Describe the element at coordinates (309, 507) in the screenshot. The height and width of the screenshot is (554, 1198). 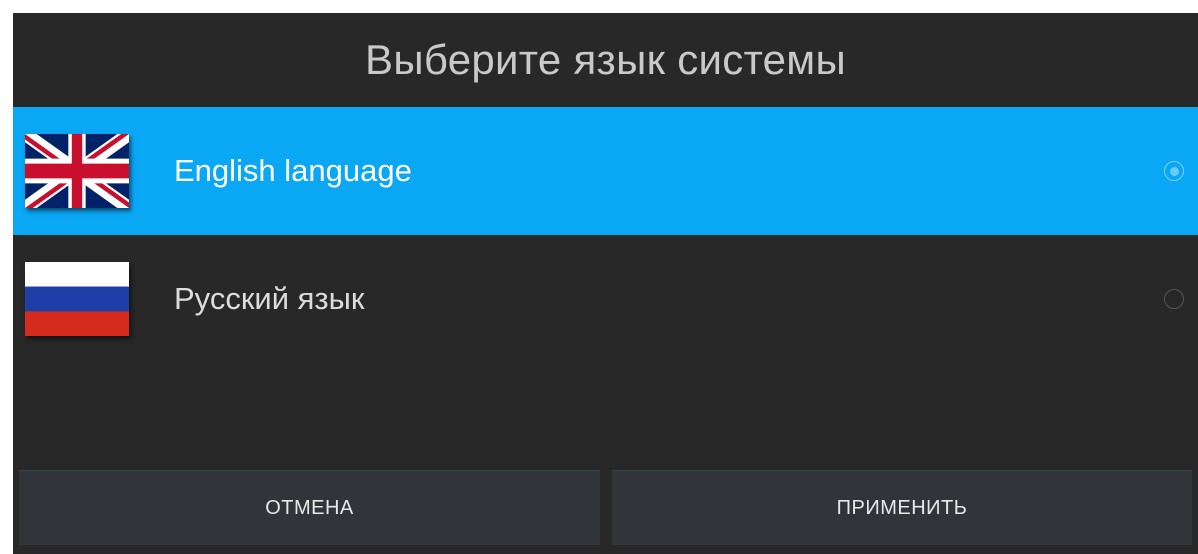
I see `cancel-button: ОТМЕНА` at that location.